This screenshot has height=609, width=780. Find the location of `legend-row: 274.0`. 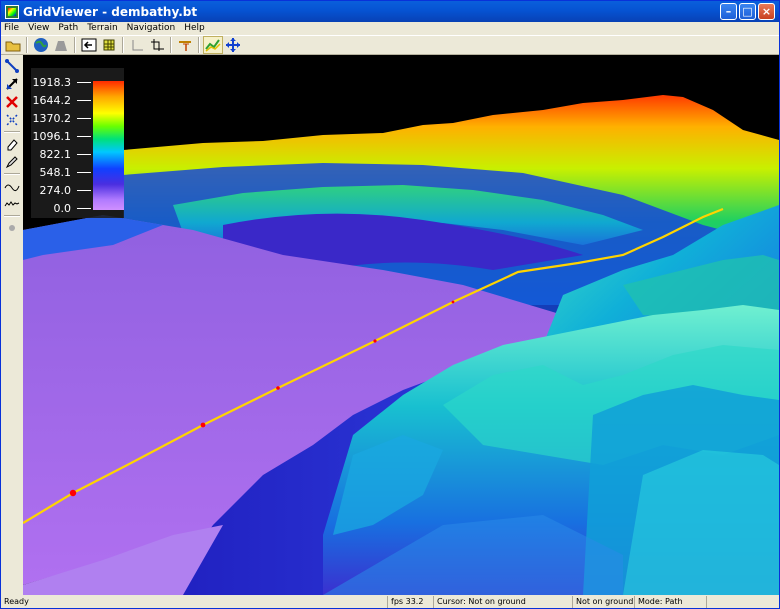

legend-row: 274.0 is located at coordinates (62, 190).